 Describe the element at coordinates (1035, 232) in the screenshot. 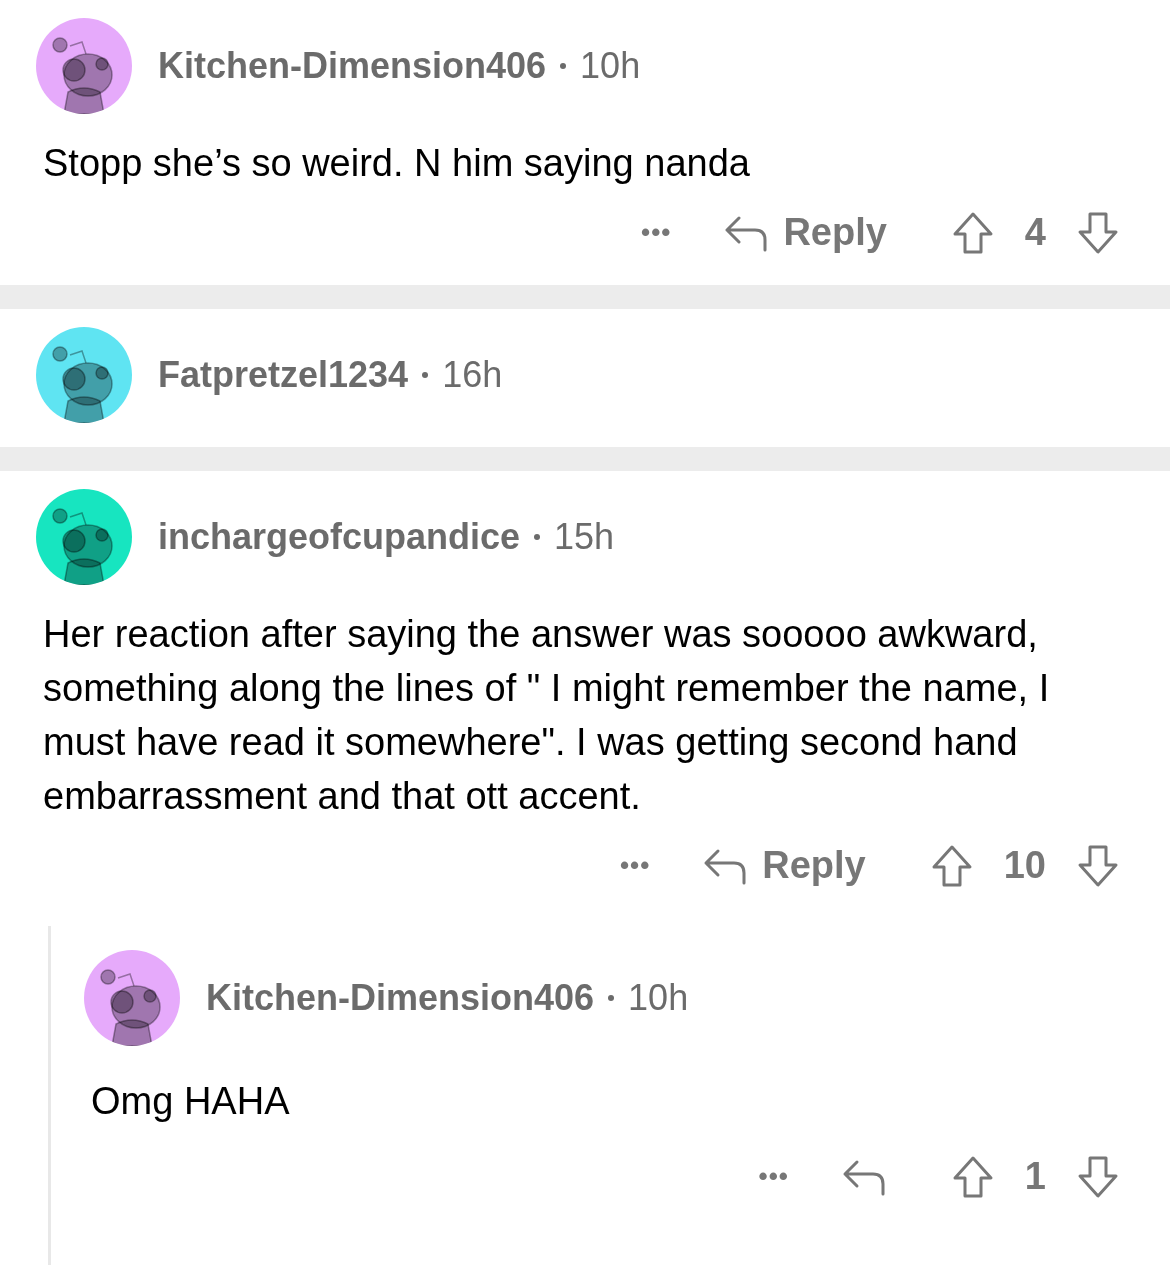

I see `vote-count: 4` at that location.